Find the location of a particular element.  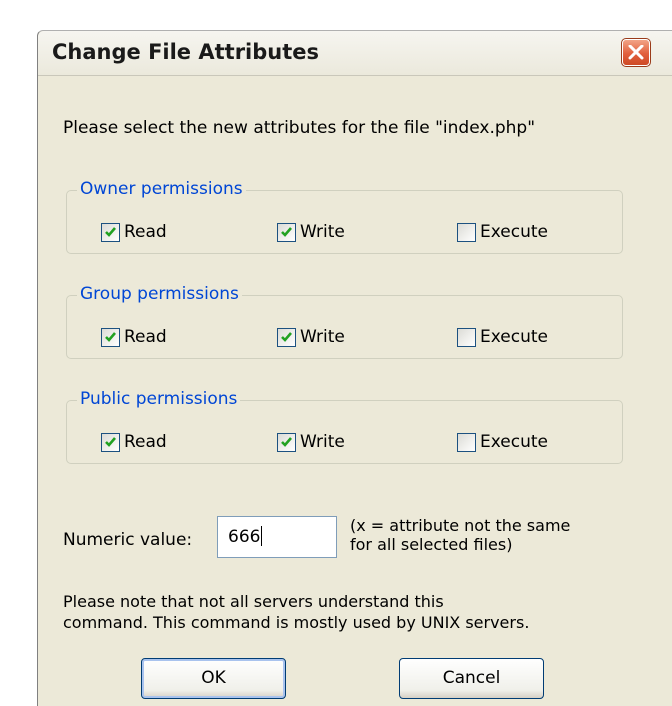

numeric-hint-line: for all selected files) is located at coordinates (431, 544).